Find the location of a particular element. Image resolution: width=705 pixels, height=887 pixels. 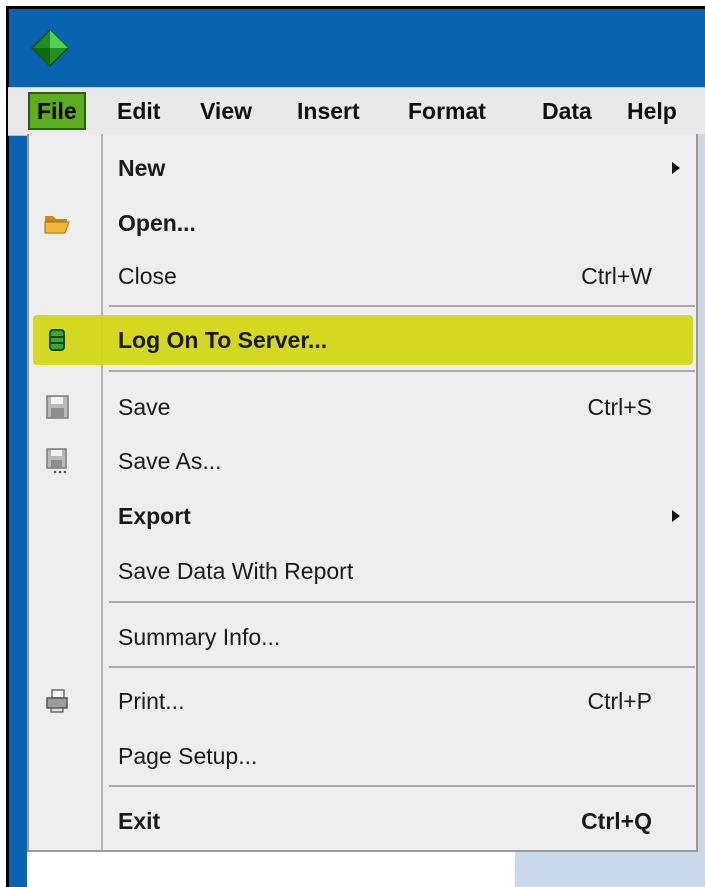

menu-item-label: Exit is located at coordinates (139, 821).